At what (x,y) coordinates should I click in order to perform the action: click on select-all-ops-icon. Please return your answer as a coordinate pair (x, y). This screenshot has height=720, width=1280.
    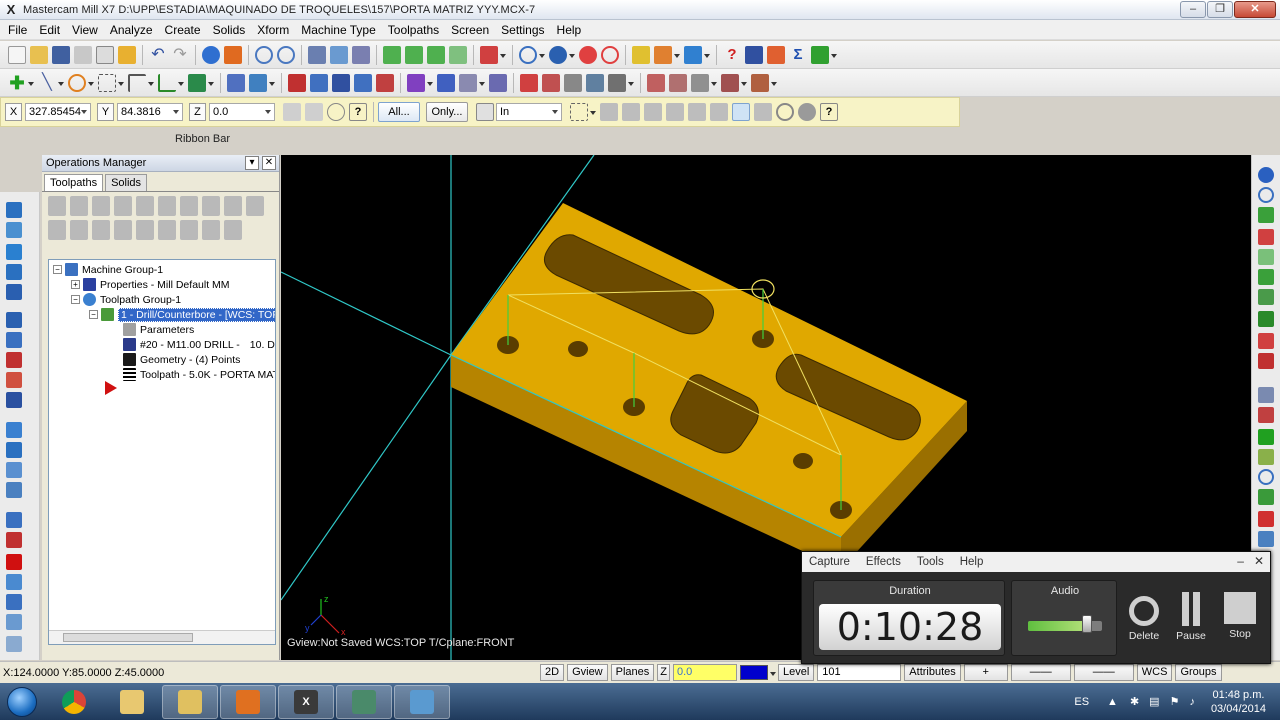
    Looking at the image, I should click on (498, 82).